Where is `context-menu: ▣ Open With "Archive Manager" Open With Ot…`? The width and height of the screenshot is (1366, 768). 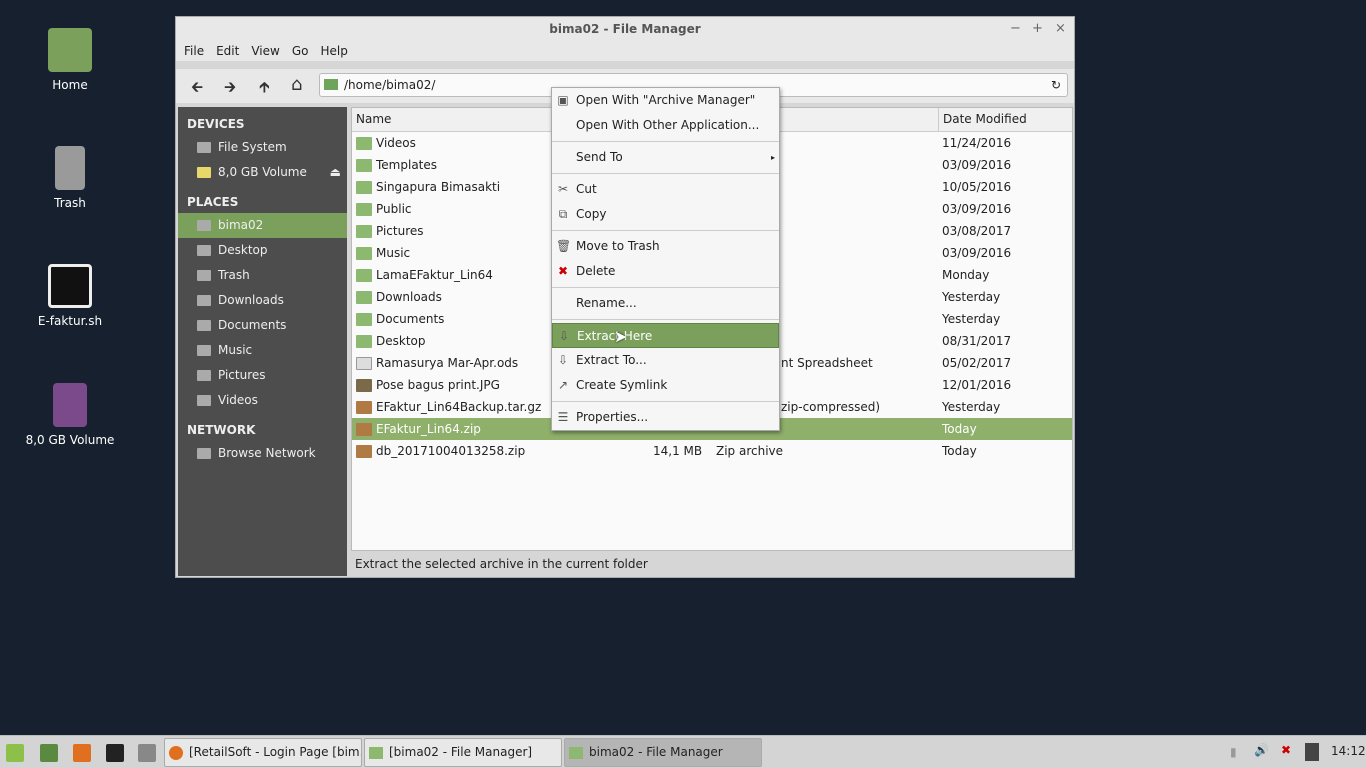 context-menu: ▣ Open With "Archive Manager" Open With Ot… is located at coordinates (665, 259).